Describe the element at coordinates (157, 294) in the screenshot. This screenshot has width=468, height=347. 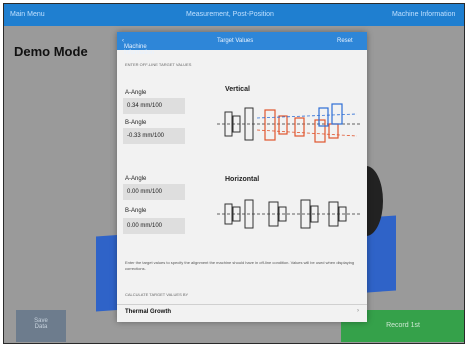
I see `calc-title: CALCULATE TARGET VALUES BY` at that location.